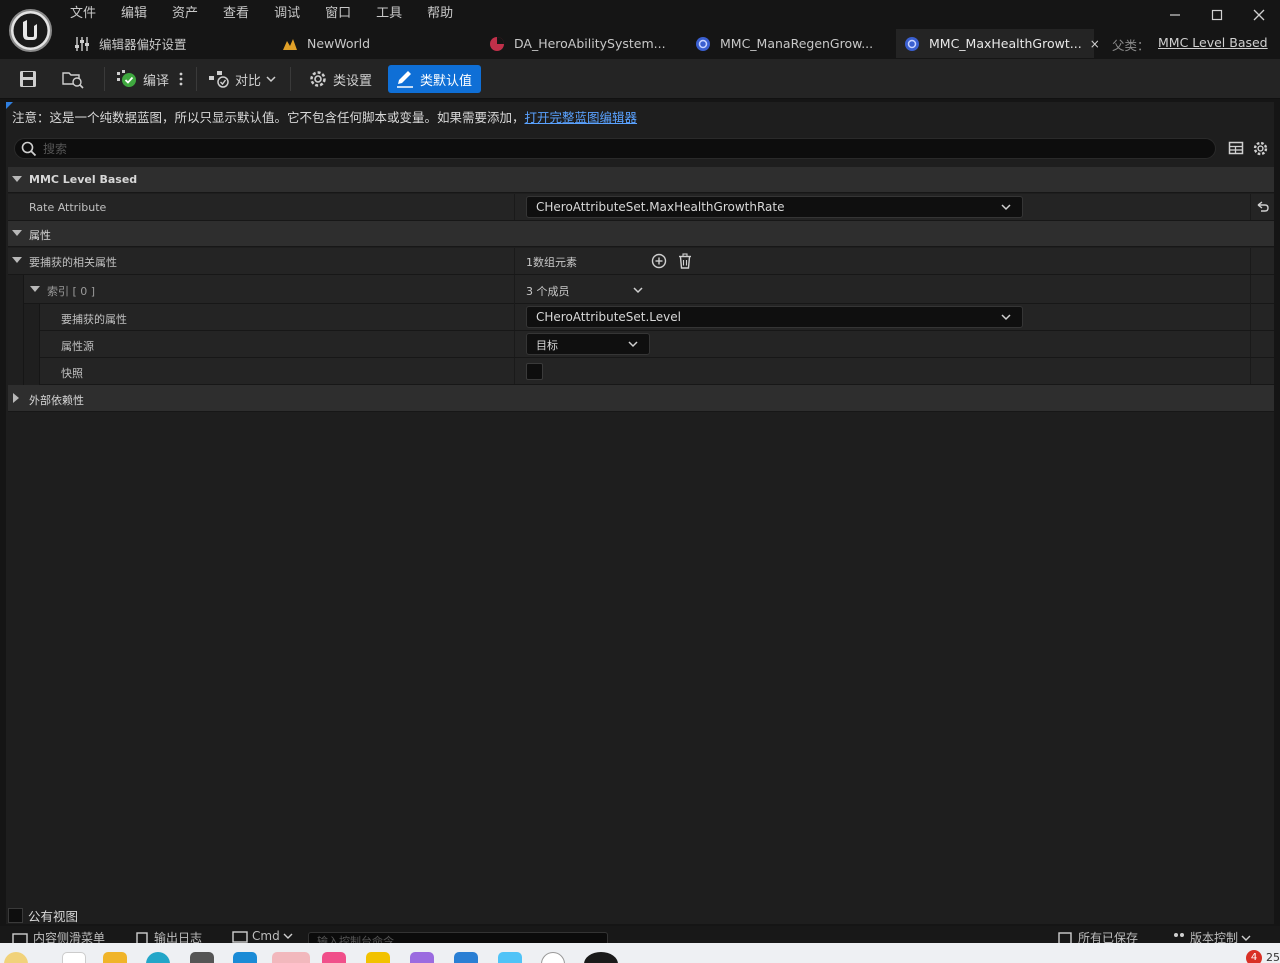 This screenshot has height=963, width=1280. I want to click on toolbar: 编译 对比 类设置 类默认值, so click(640, 79).